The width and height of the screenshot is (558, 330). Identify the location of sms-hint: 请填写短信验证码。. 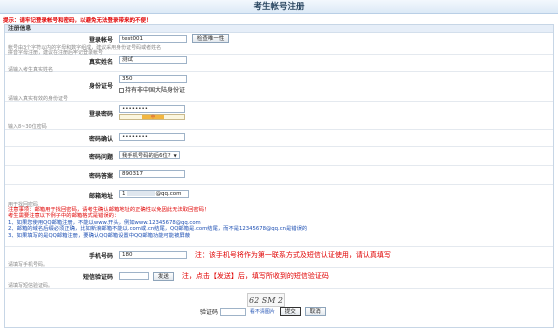
(31, 286).